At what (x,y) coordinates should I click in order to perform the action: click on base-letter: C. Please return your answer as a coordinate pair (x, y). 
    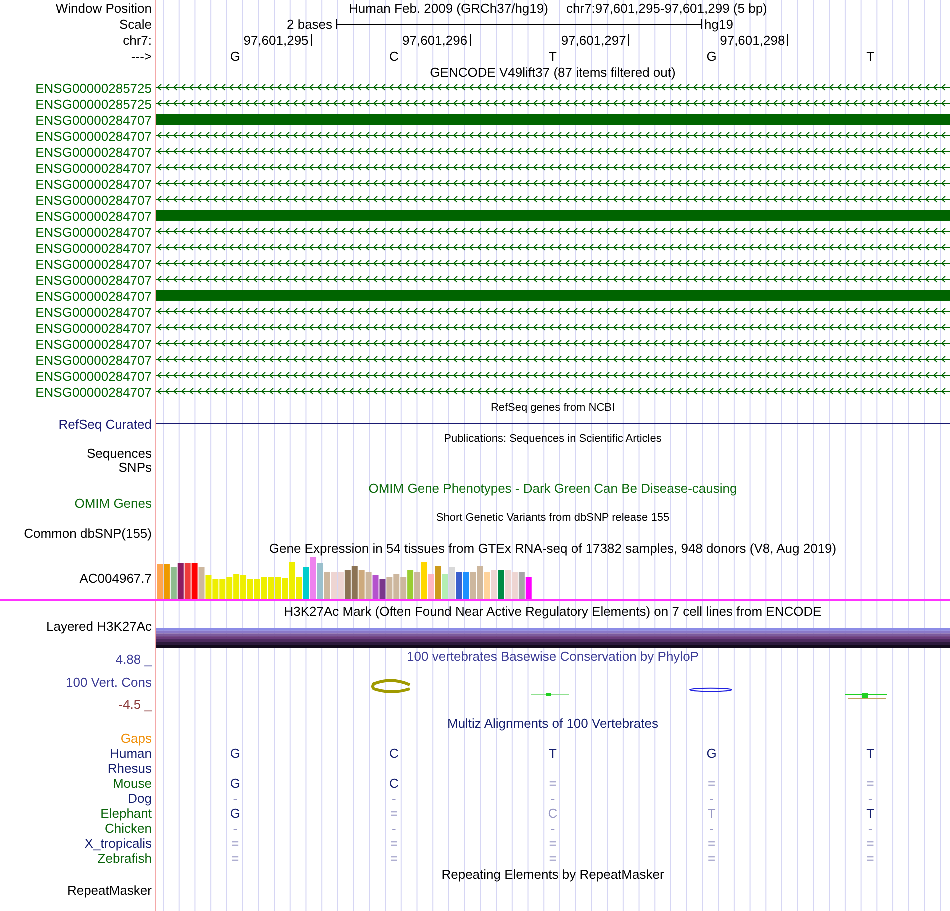
    Looking at the image, I should click on (394, 56).